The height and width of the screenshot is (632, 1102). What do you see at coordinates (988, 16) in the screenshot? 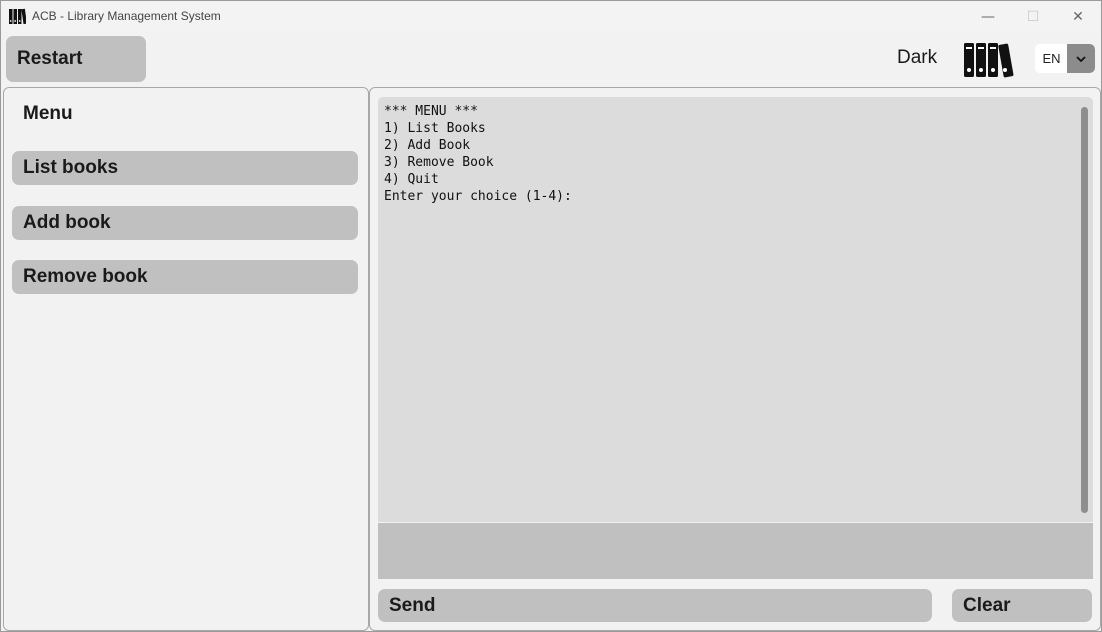
I see `minimize-button: —` at bounding box center [988, 16].